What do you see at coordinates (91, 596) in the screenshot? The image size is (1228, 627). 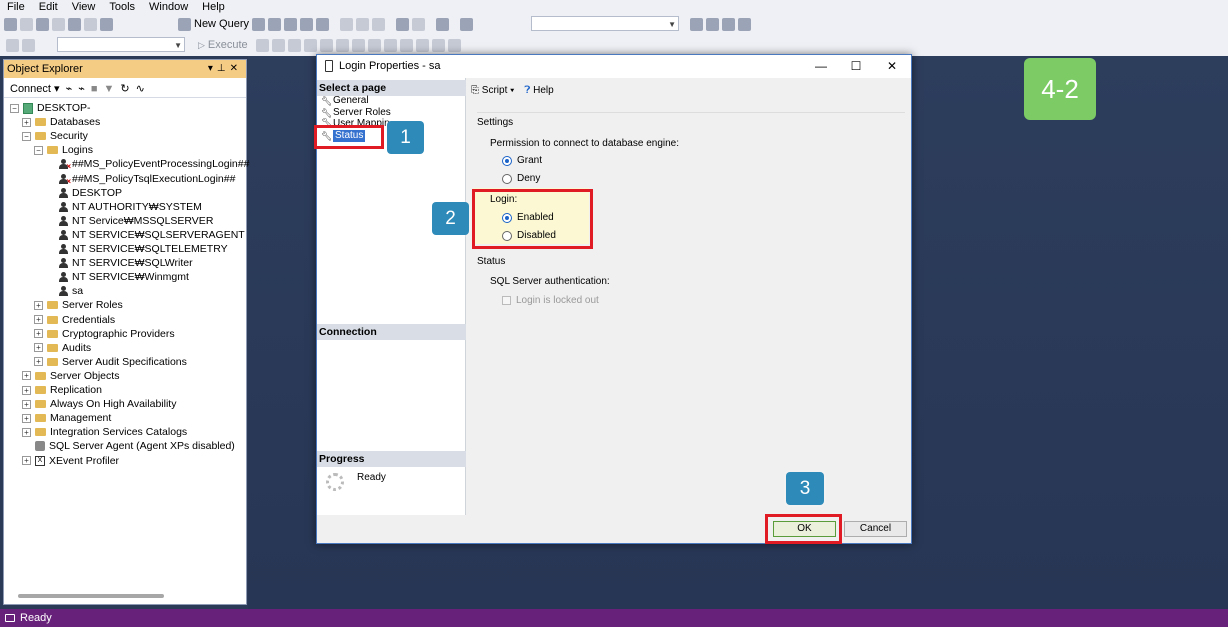 I see `horizontal-scrollbar` at bounding box center [91, 596].